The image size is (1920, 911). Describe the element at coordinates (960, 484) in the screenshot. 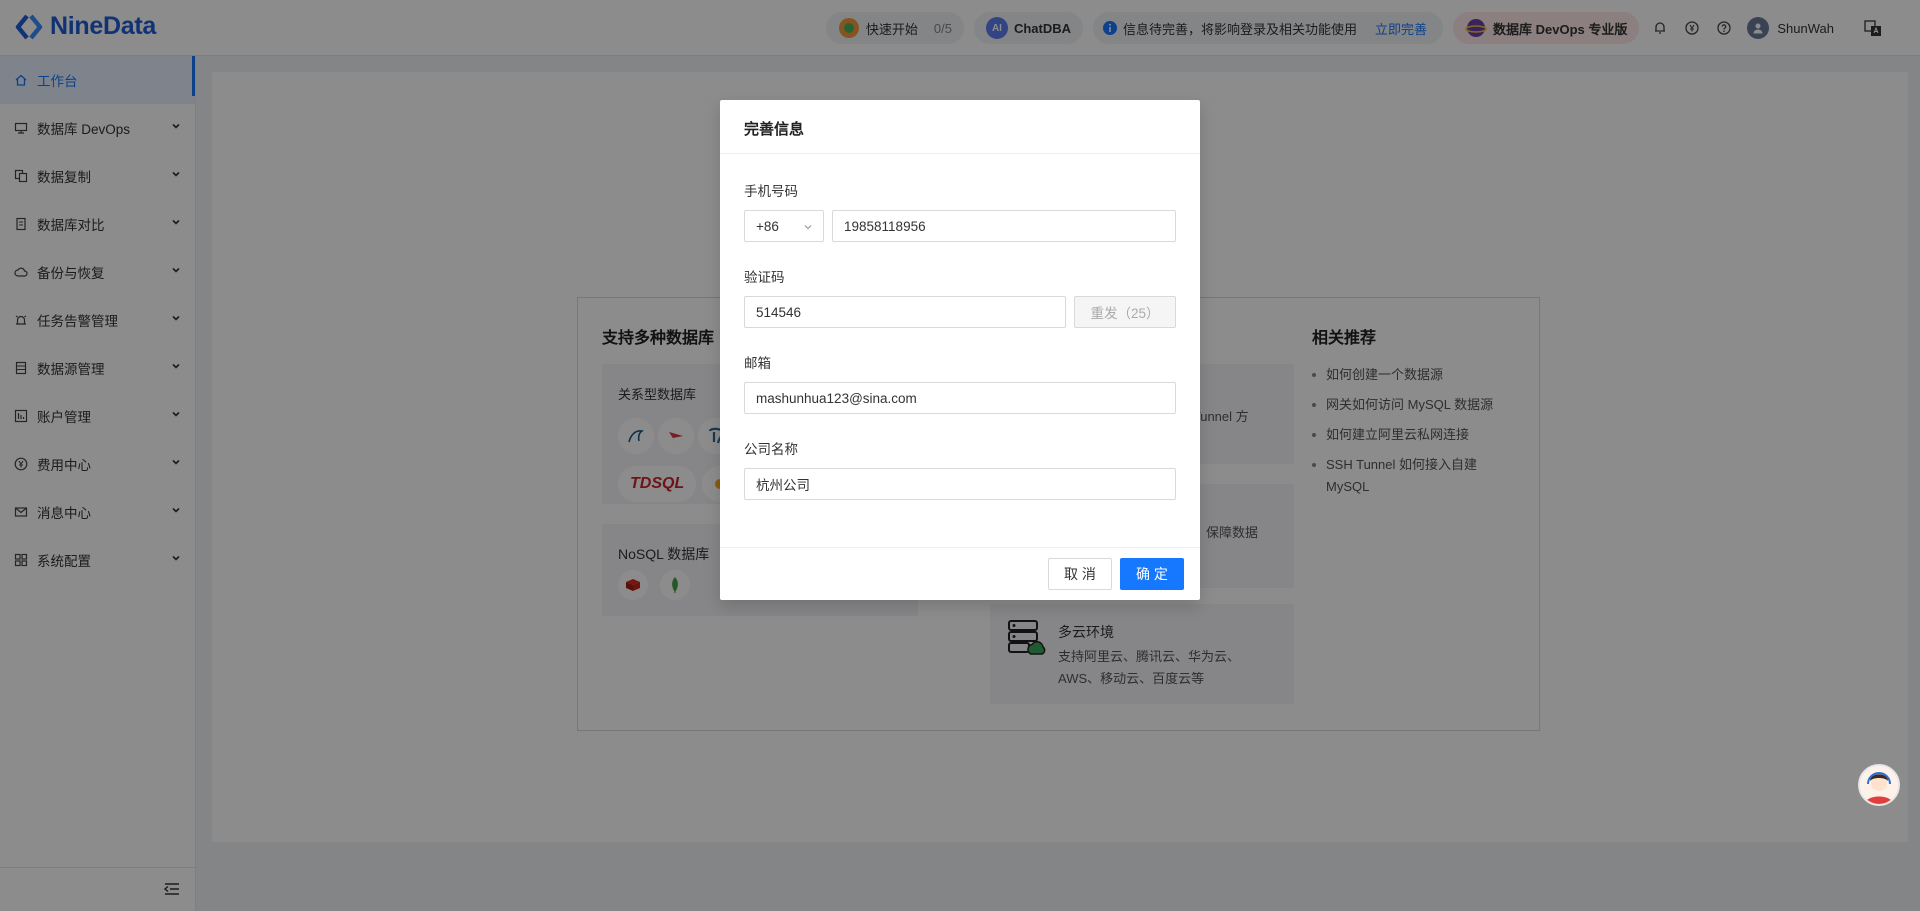

I see `company-input` at that location.